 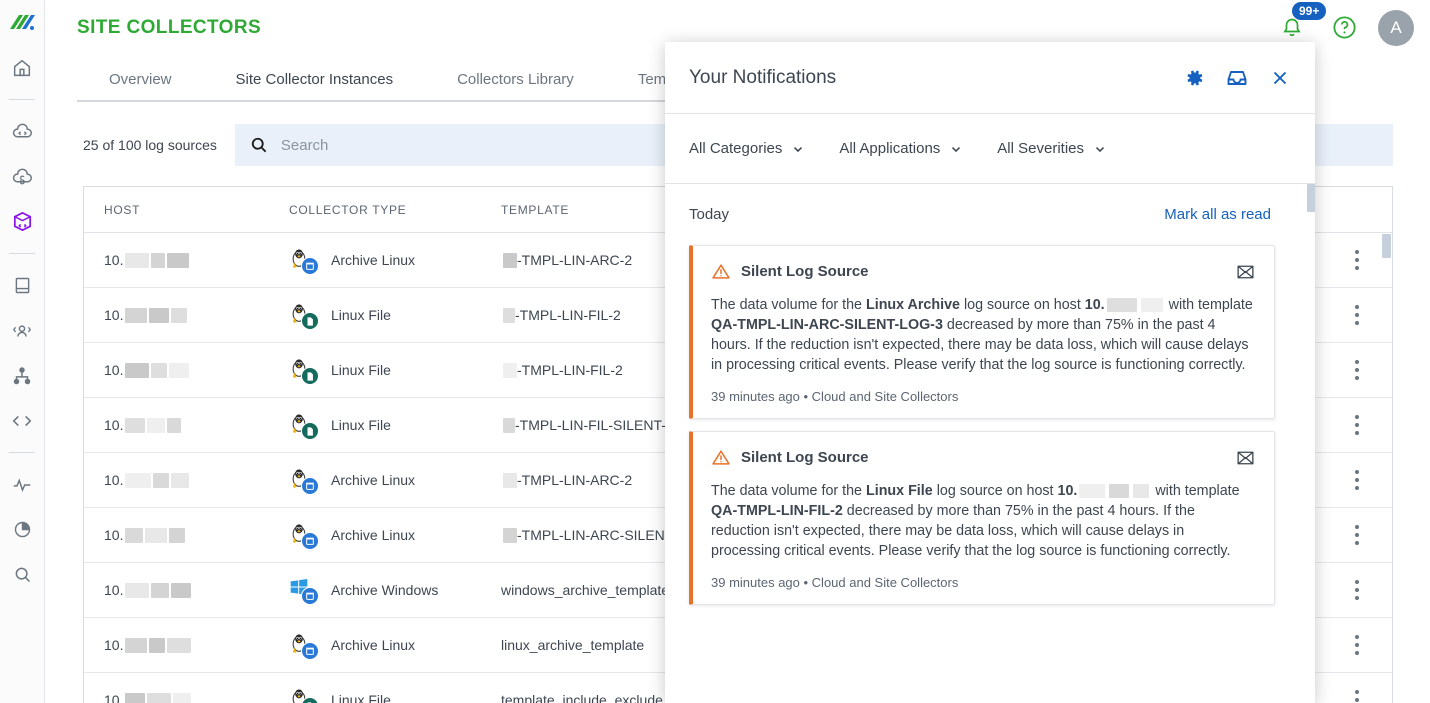 What do you see at coordinates (736, 148) in the screenshot?
I see `filter-categories-label: All Categories` at bounding box center [736, 148].